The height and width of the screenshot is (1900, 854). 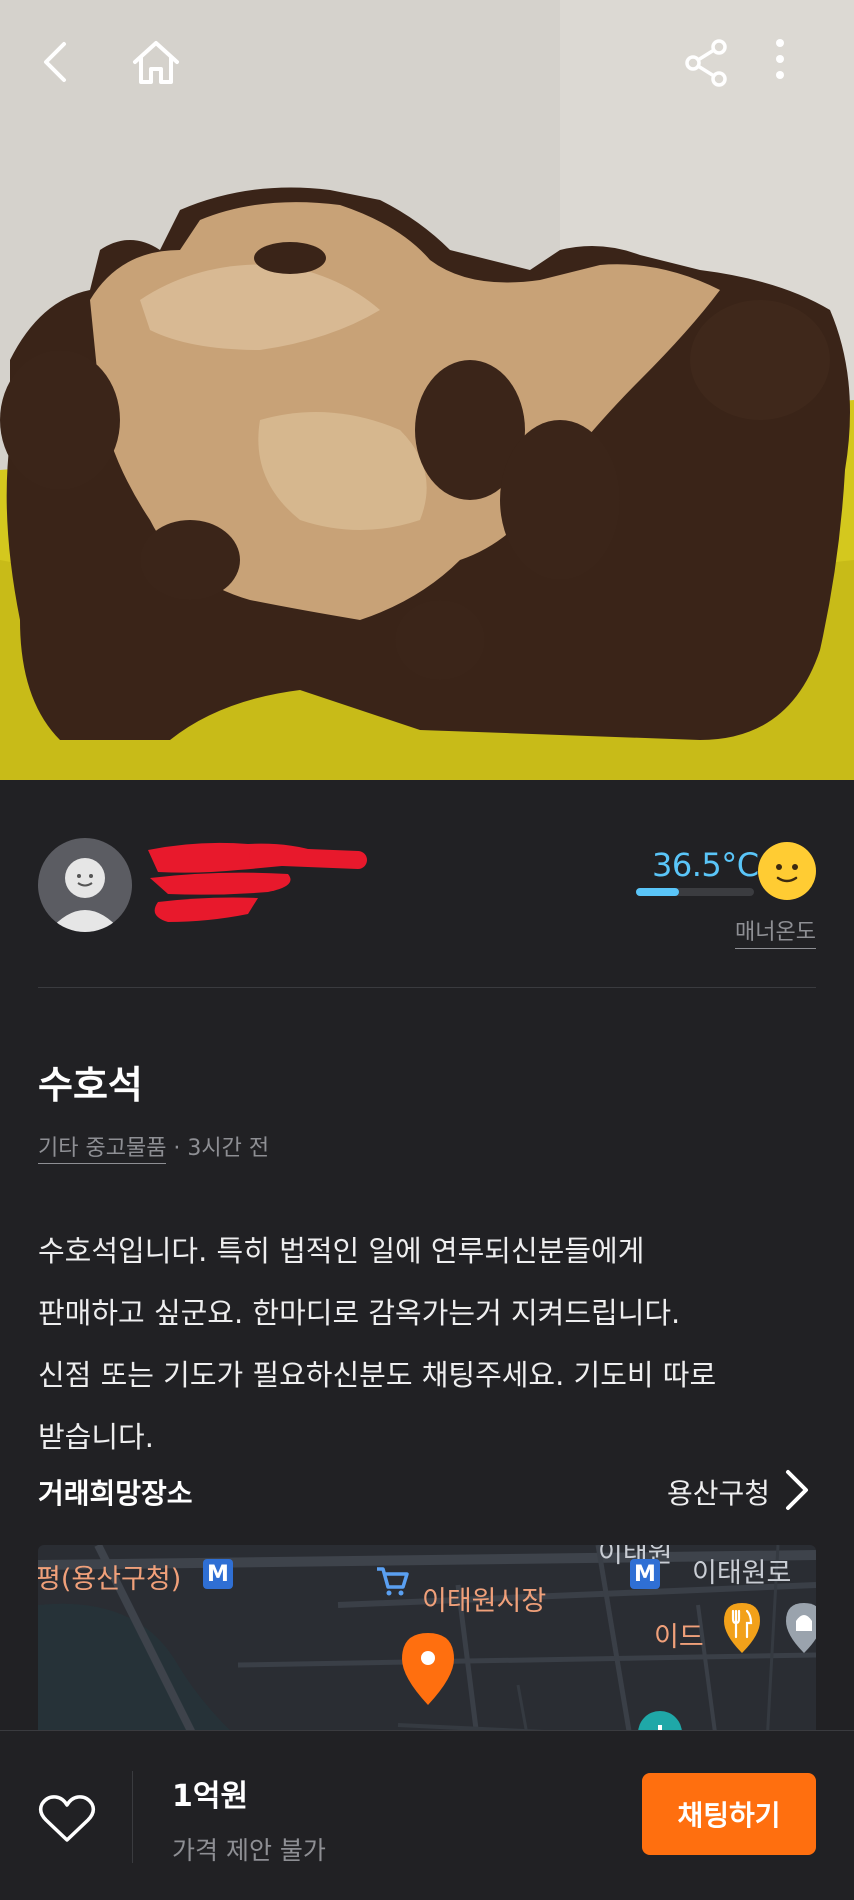 I want to click on manner-temp-label: 매너온도, so click(x=775, y=931).